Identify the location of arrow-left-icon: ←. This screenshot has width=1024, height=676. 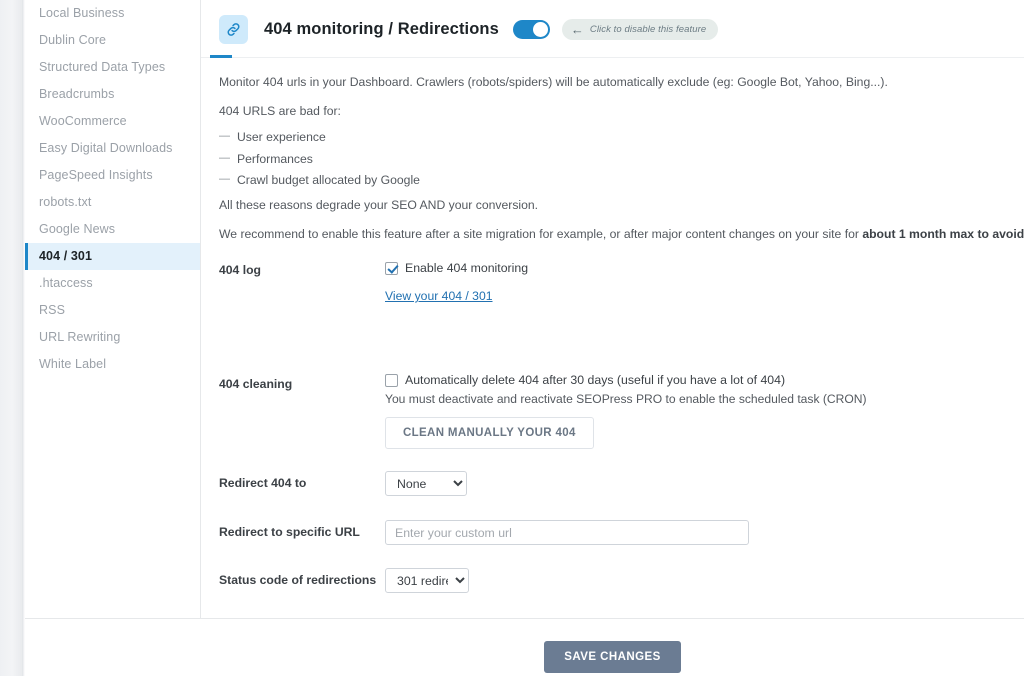
(577, 29).